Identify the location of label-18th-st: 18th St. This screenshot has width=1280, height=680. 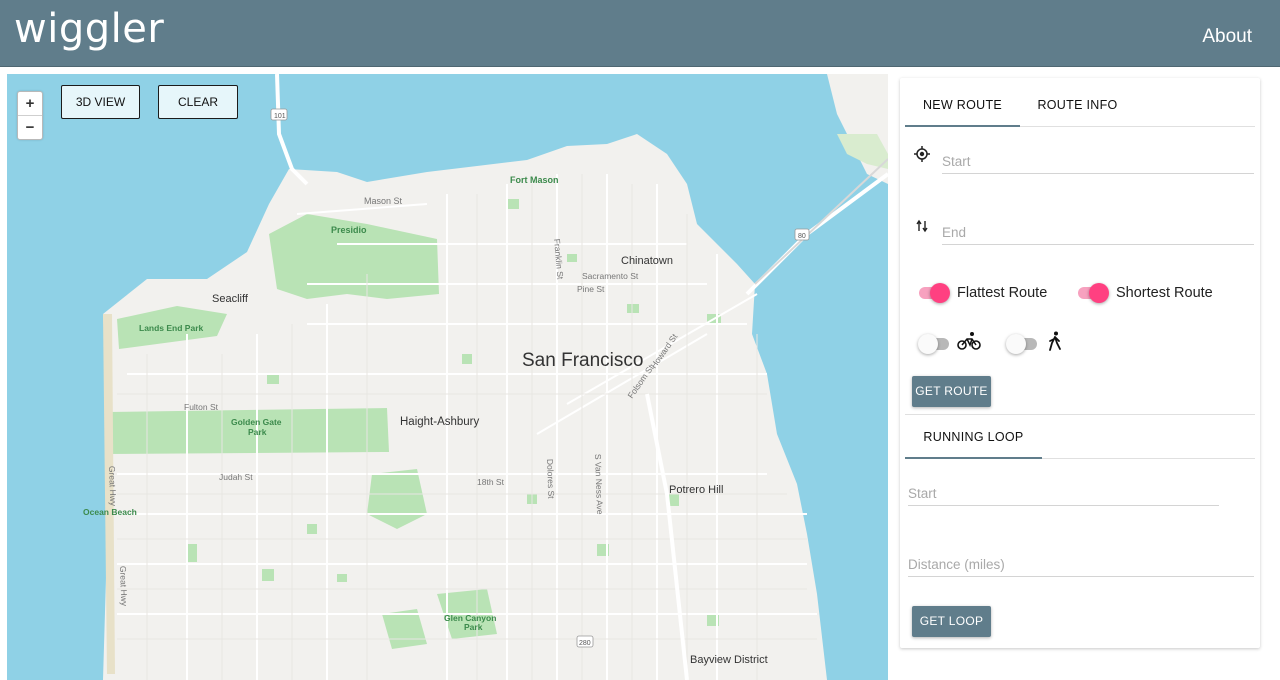
(491, 482).